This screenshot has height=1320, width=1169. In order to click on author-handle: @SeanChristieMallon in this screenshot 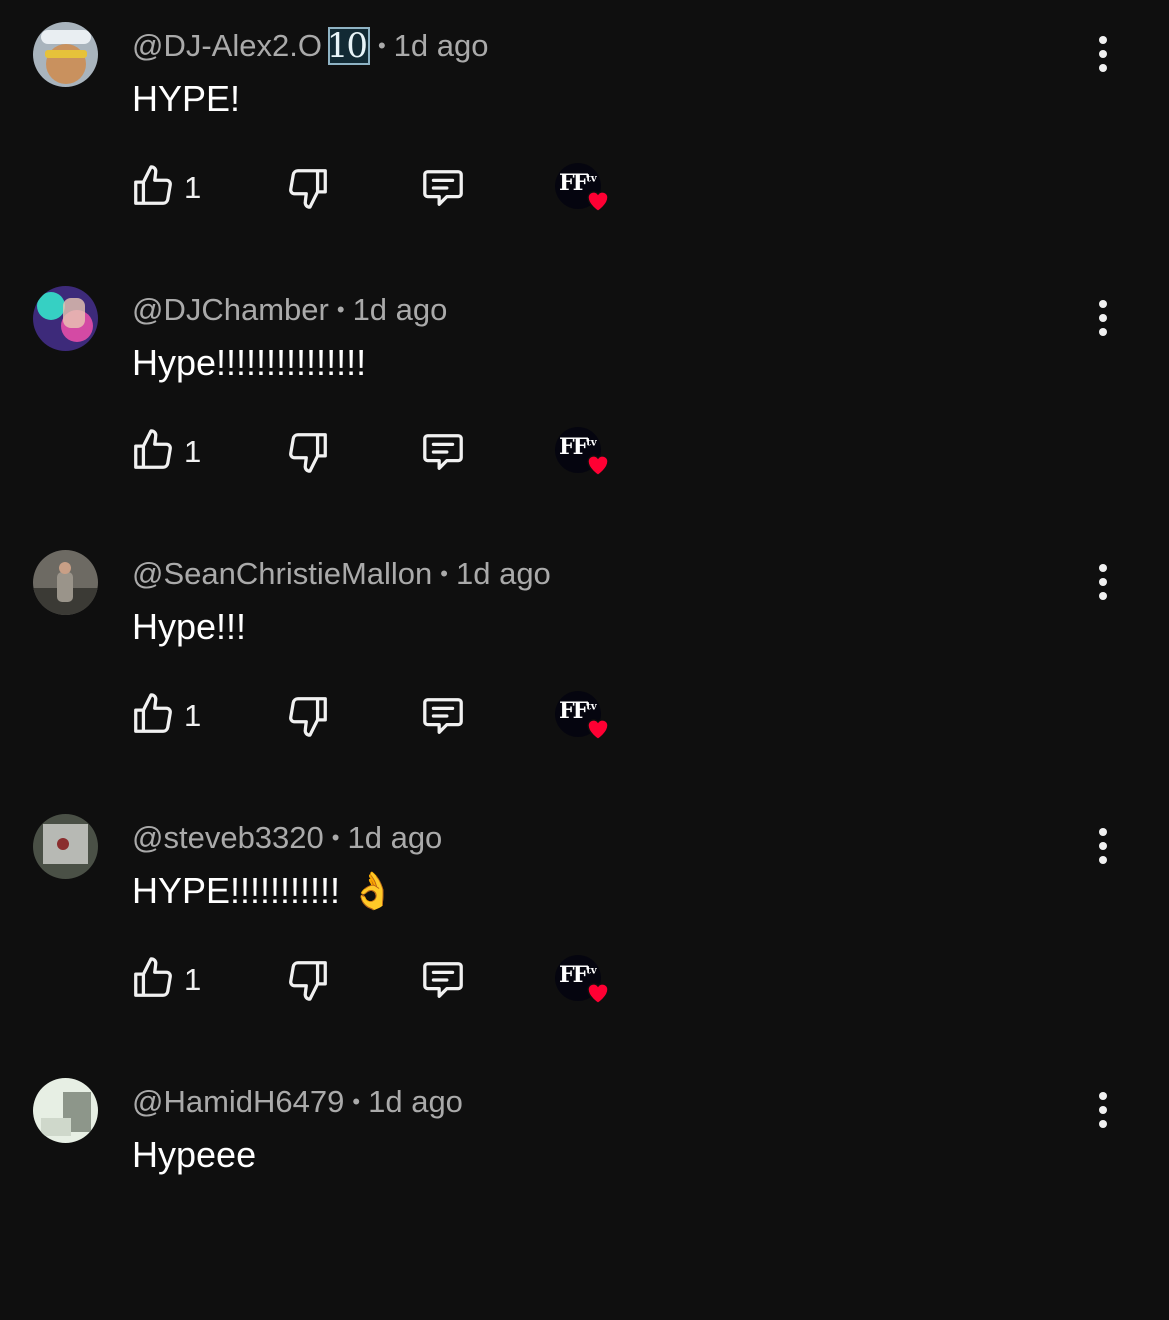, I will do `click(282, 574)`.